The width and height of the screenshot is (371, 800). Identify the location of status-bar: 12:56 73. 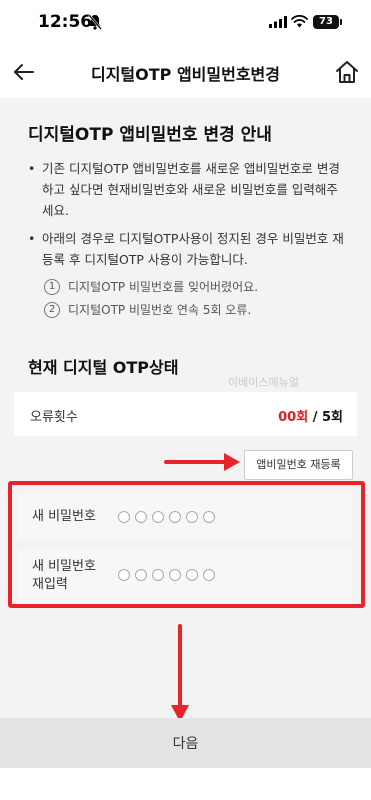
(185, 23).